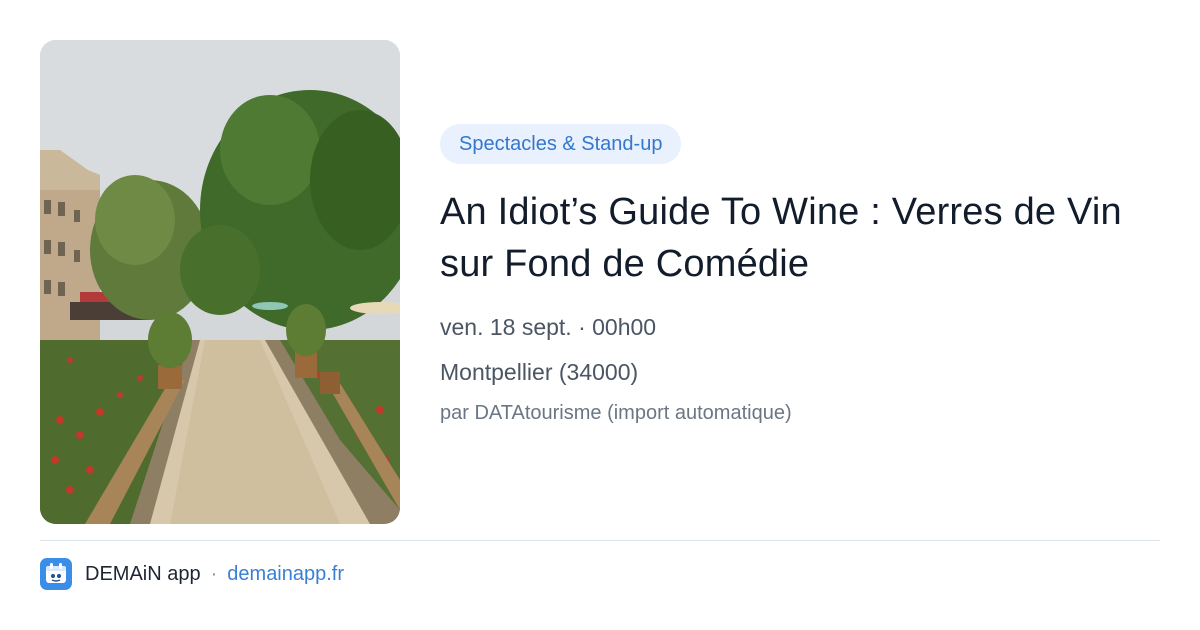  I want to click on footer: DEMAiN app · demainapp.fr, so click(192, 574).